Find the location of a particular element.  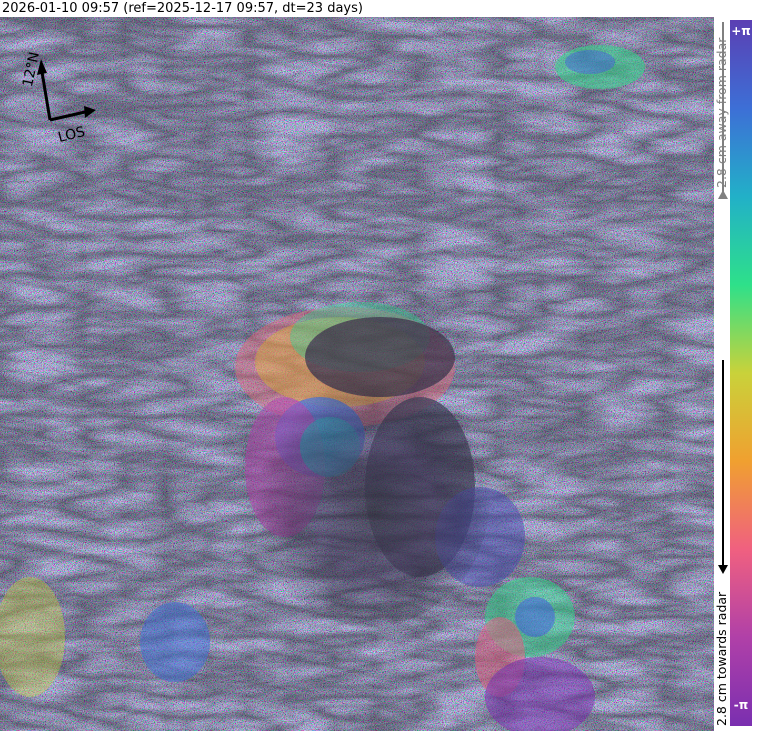

towards-axis-line is located at coordinates (723, 462).